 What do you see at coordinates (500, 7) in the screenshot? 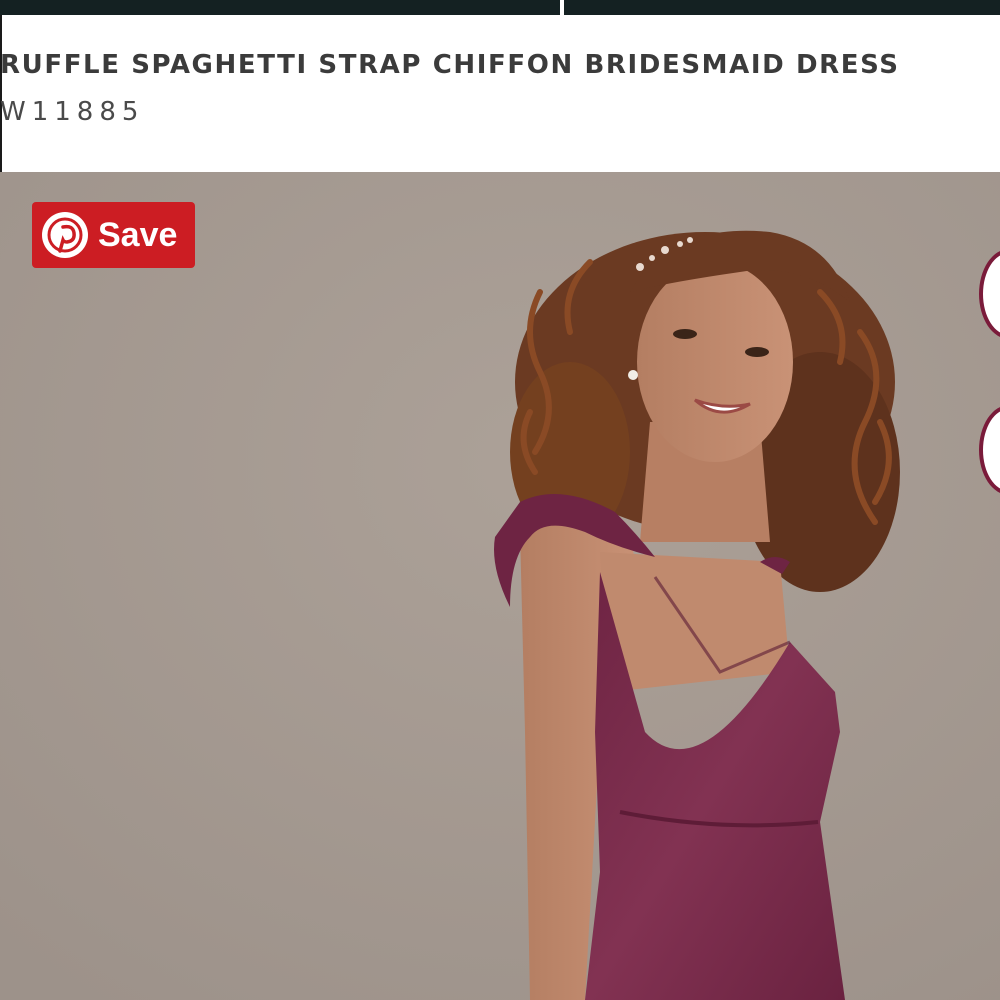
I see `top-navigation-bar` at bounding box center [500, 7].